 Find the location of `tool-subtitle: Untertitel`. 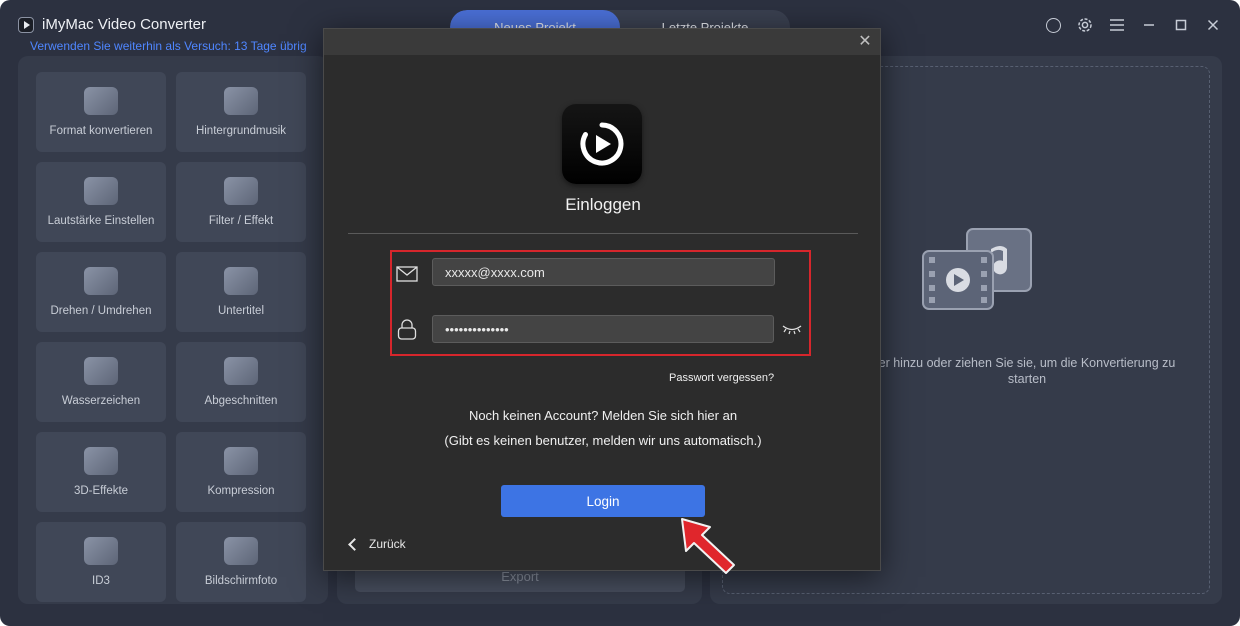

tool-subtitle: Untertitel is located at coordinates (241, 292).